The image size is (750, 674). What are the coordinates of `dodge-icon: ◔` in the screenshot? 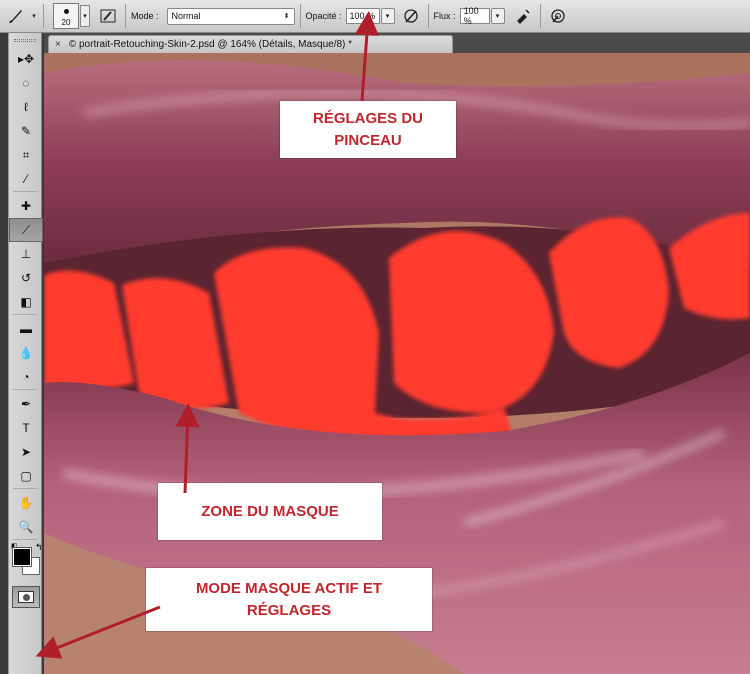 It's located at (26, 377).